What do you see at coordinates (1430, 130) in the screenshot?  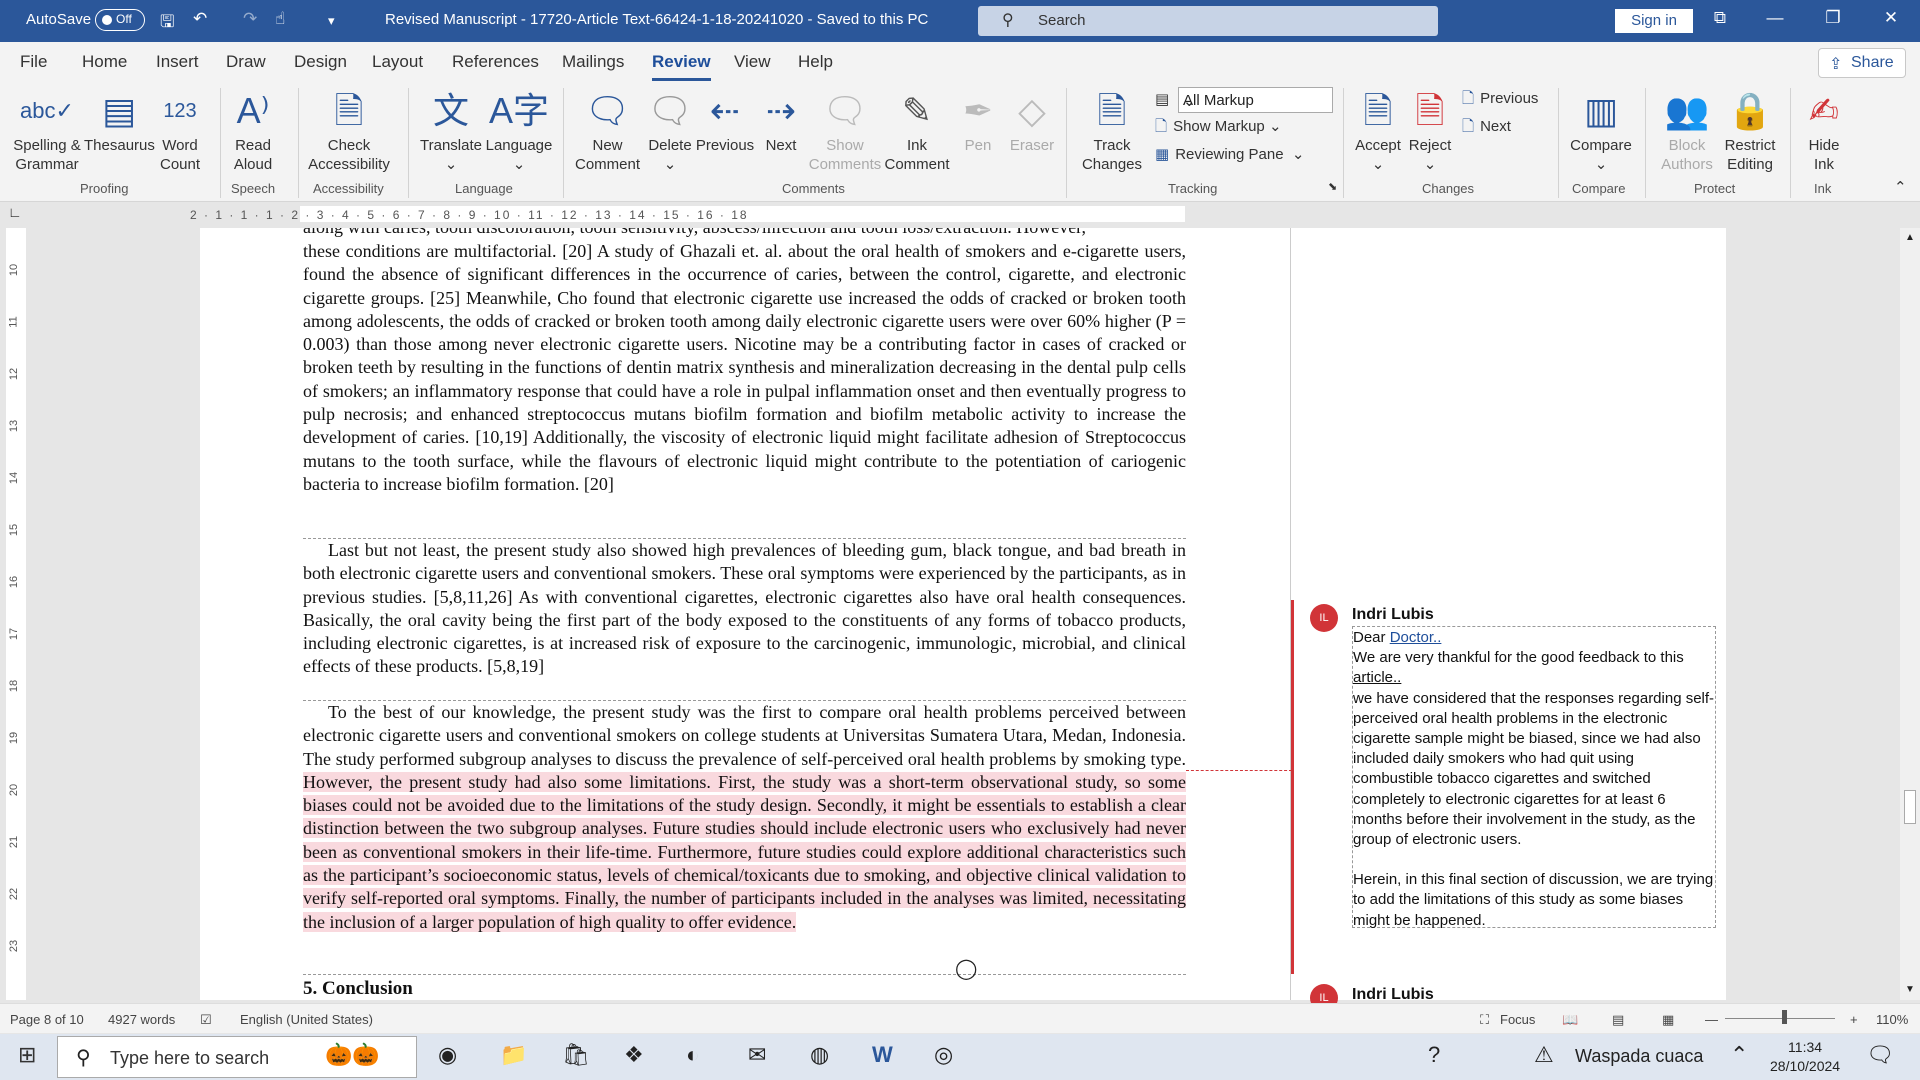 I see `reject-button: 🗎 Reject ⌄` at bounding box center [1430, 130].